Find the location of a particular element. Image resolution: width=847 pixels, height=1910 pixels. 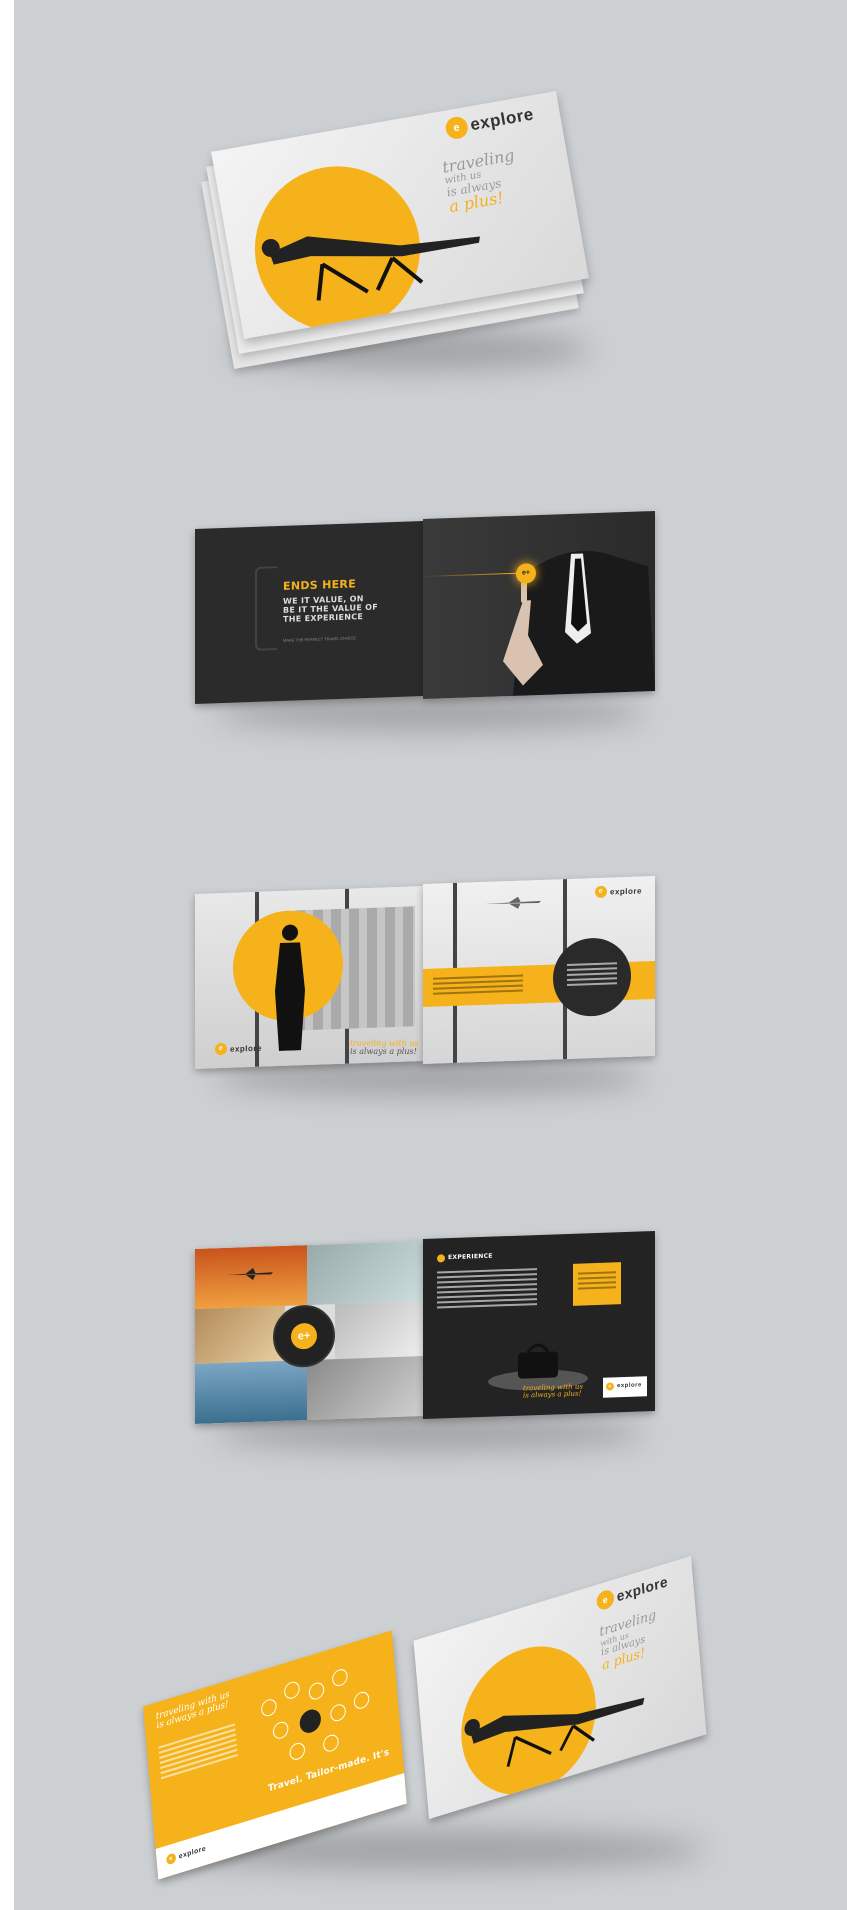

business-people-photo is located at coordinates (365, 1388).